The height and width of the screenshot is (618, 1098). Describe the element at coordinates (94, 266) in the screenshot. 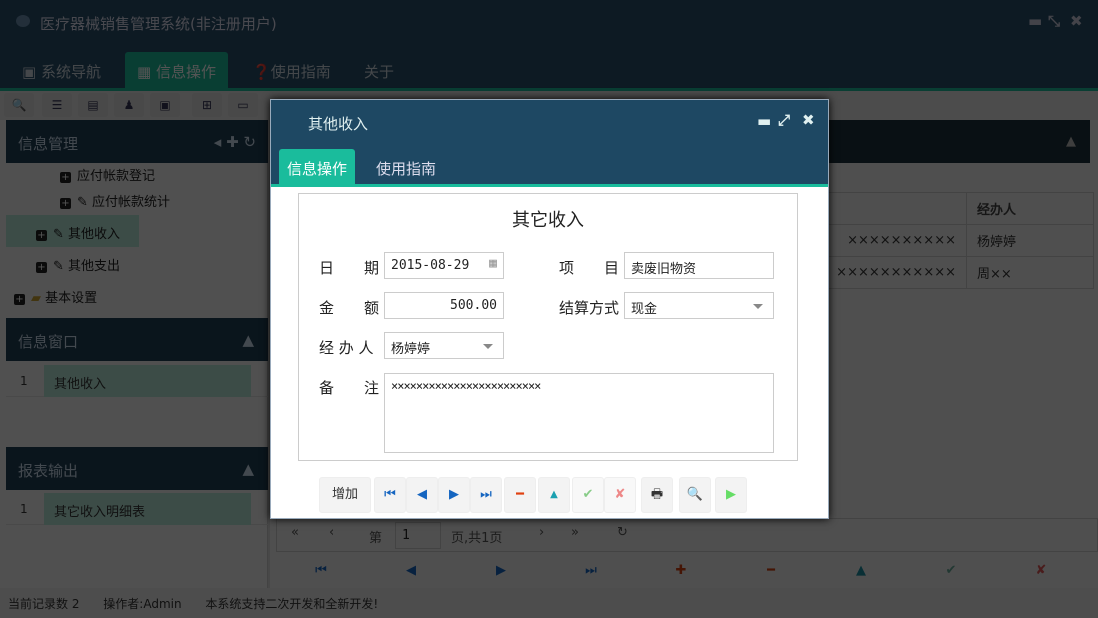

I see `tree-label: 其他支出` at that location.